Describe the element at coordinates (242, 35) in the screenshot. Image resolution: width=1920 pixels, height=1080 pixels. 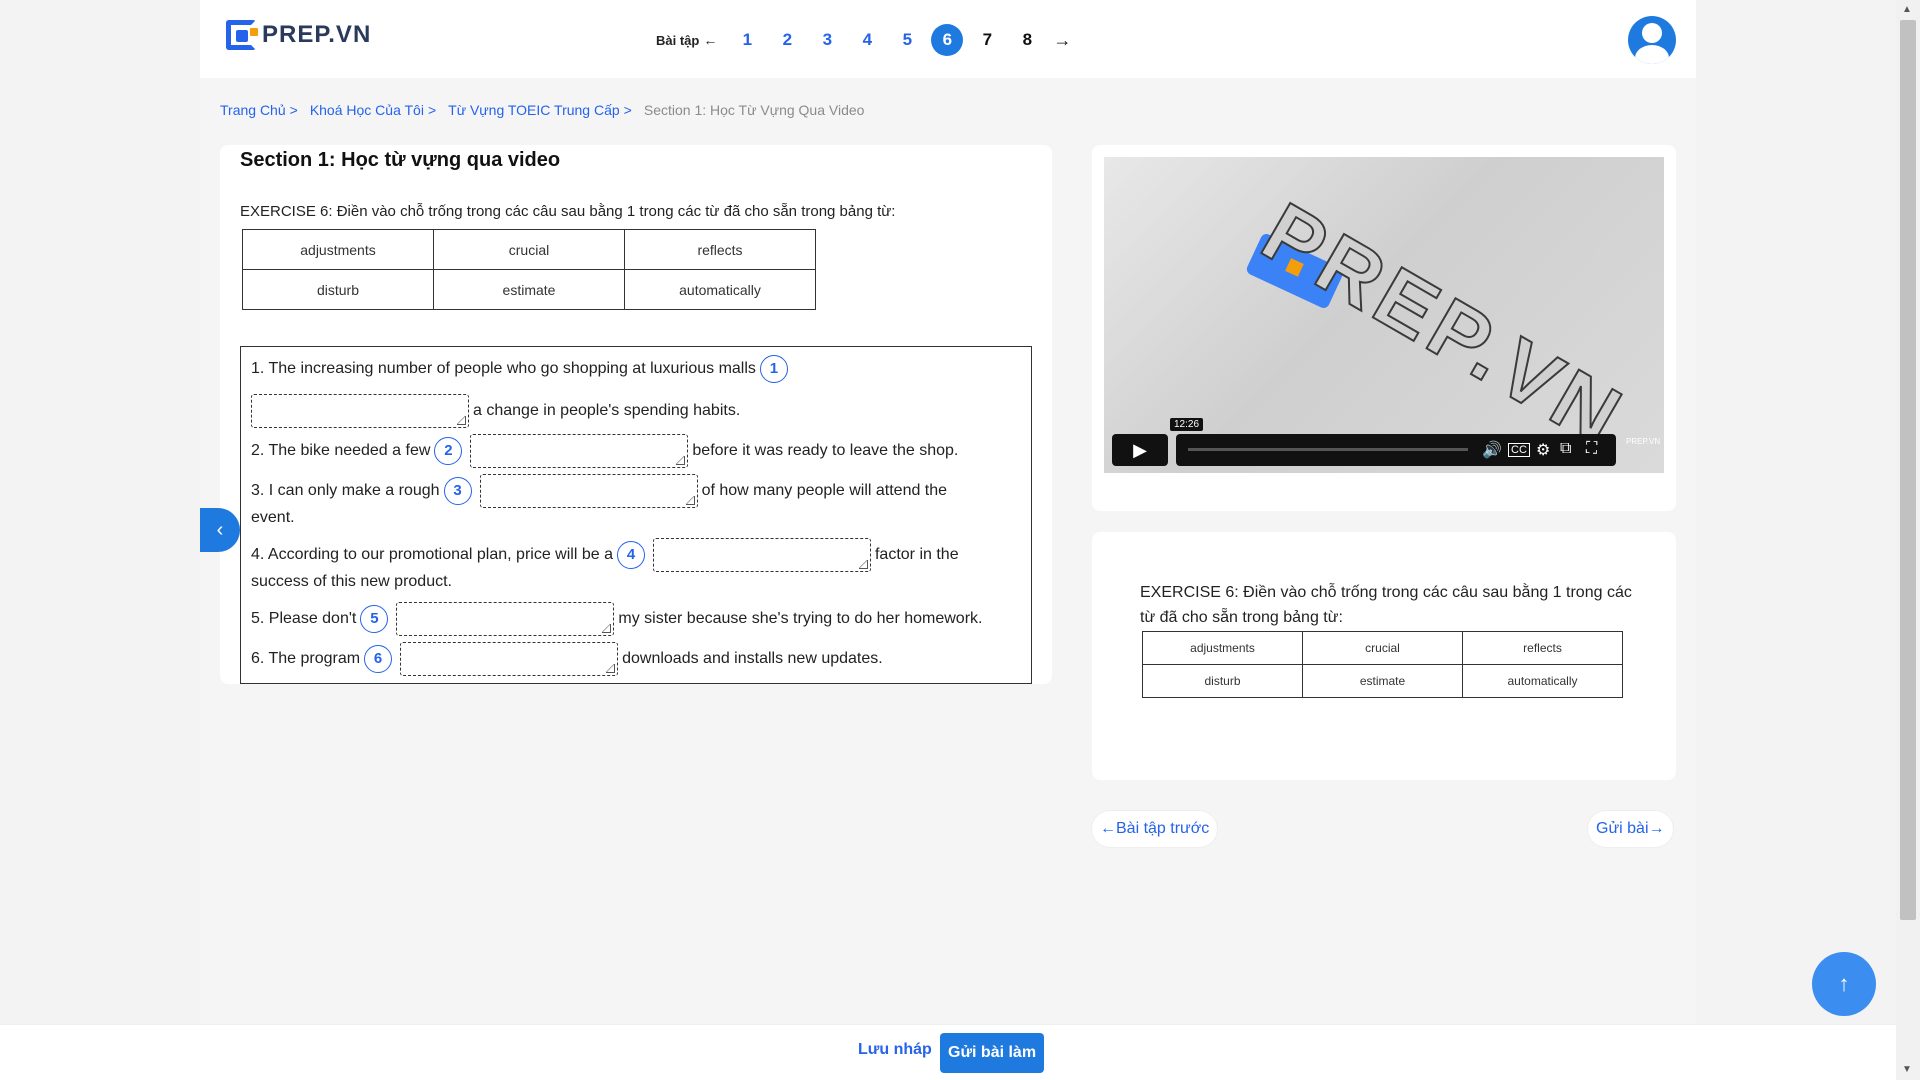
I see `logo-icon` at that location.